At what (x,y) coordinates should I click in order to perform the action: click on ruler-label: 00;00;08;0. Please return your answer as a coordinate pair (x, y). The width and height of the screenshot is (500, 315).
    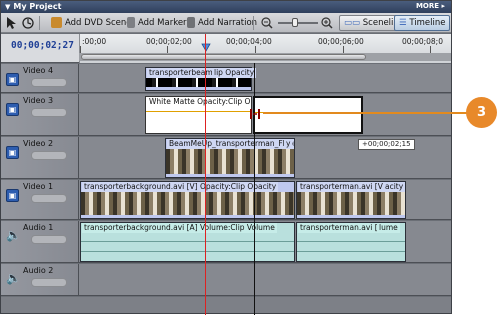
    Looking at the image, I should click on (422, 41).